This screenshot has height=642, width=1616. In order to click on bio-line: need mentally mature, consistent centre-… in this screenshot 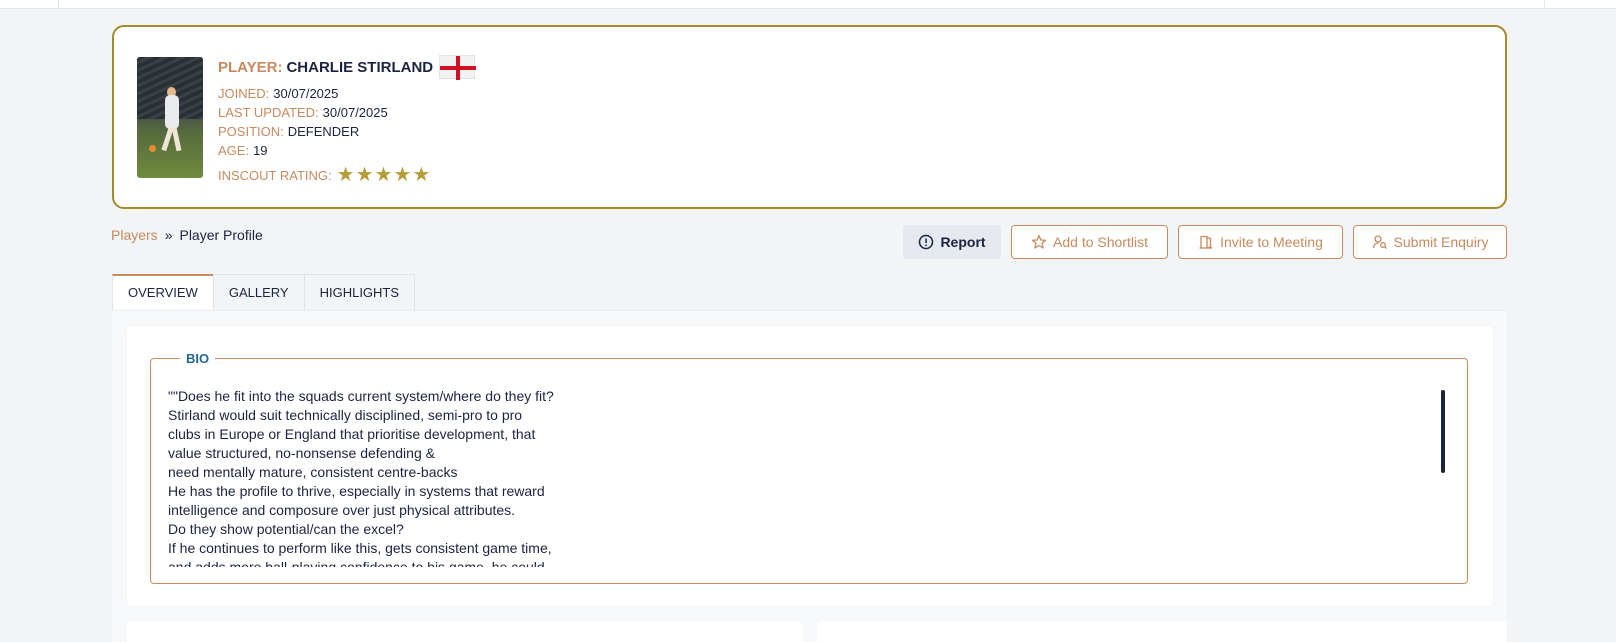, I will do `click(313, 472)`.